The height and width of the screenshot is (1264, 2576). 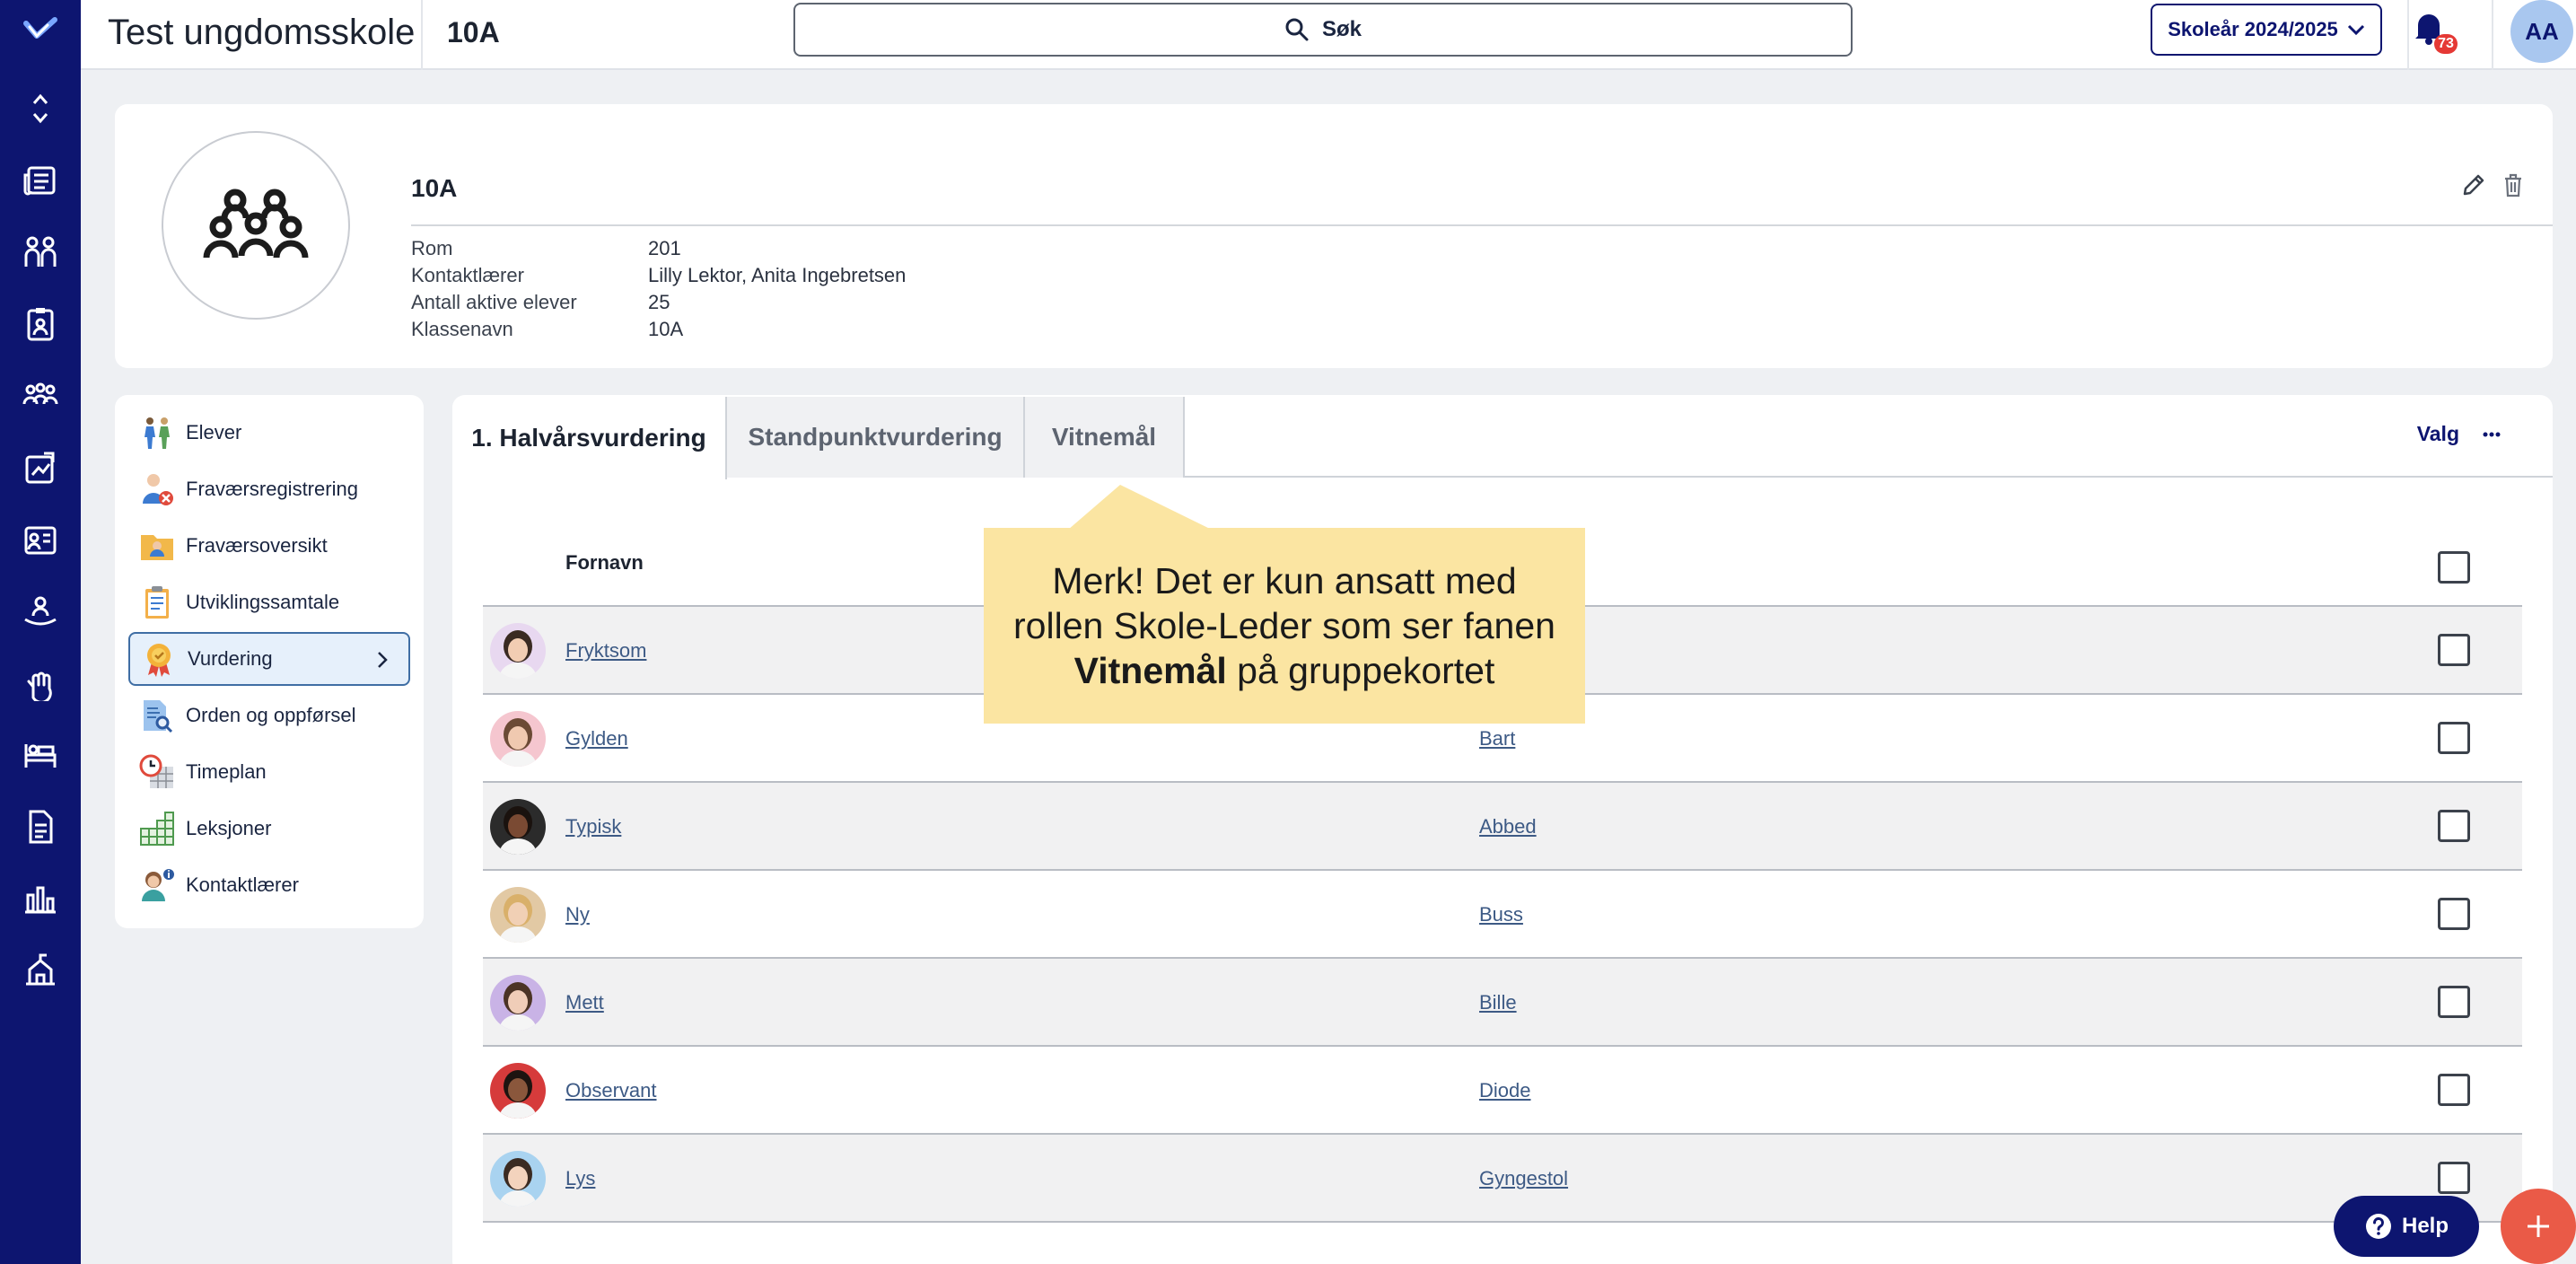 I want to click on bar-chart-icon, so click(x=40, y=898).